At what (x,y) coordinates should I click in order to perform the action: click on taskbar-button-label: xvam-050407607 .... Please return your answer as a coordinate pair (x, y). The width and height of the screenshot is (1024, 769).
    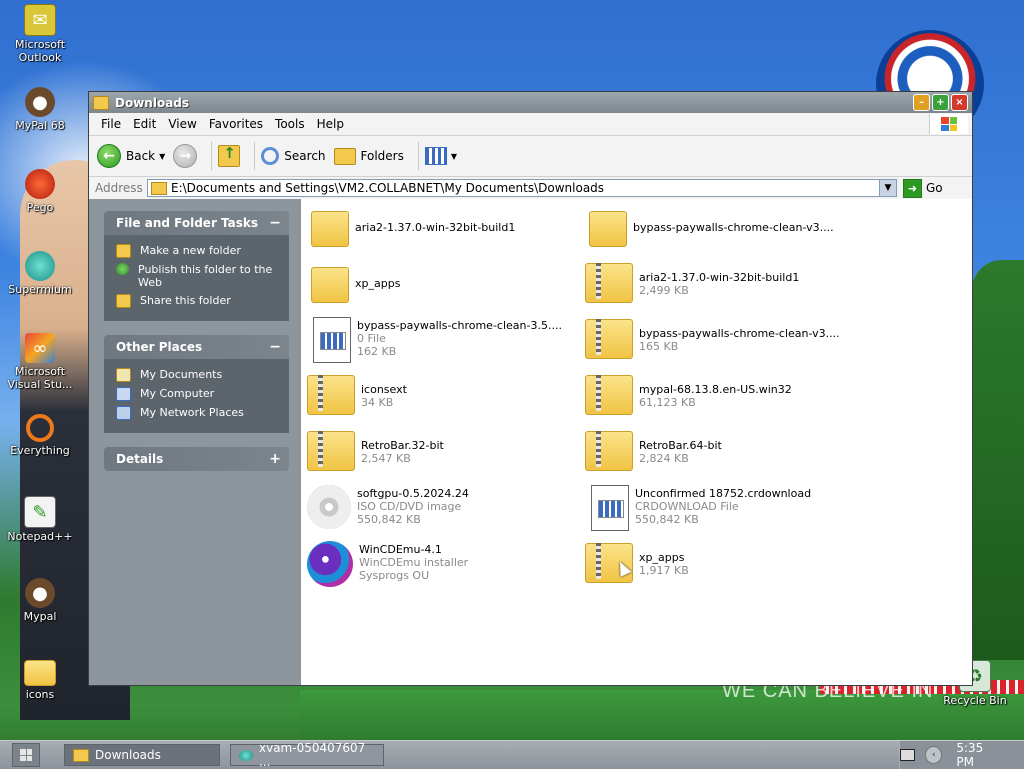
    Looking at the image, I should click on (312, 755).